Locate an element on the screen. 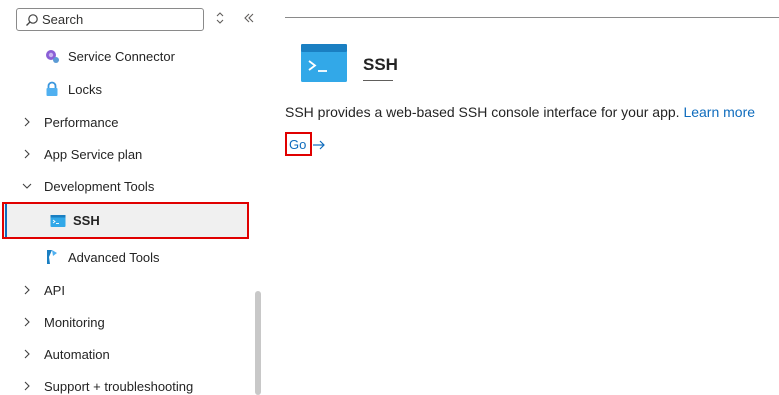  sidebar-item-service-connector: Service Connector is located at coordinates (125, 56).